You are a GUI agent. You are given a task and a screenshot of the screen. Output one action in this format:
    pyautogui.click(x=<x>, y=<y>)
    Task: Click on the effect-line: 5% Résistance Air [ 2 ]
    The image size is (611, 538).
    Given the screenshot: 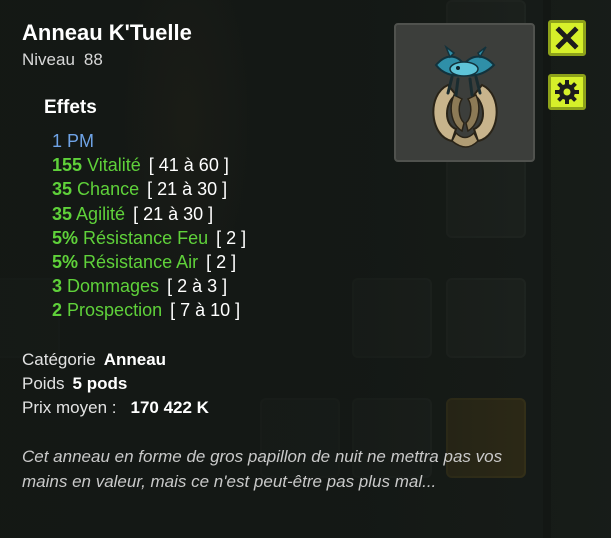 What is the action you would take?
    pyautogui.click(x=149, y=262)
    